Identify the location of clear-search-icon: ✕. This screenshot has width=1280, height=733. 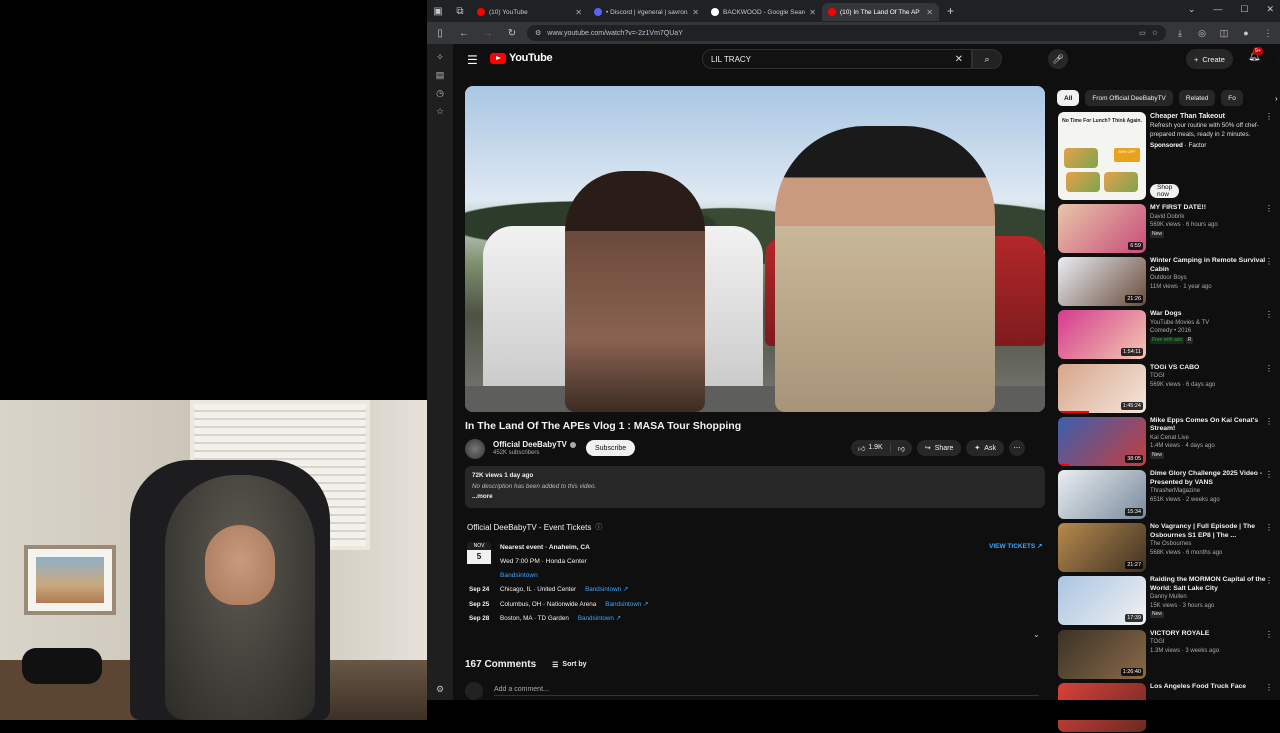
(959, 59).